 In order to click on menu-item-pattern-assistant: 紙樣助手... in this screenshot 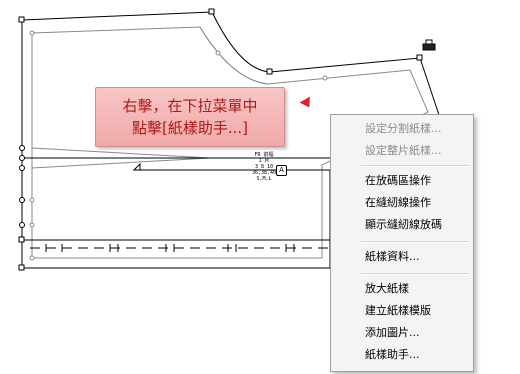, I will do `click(392, 355)`.